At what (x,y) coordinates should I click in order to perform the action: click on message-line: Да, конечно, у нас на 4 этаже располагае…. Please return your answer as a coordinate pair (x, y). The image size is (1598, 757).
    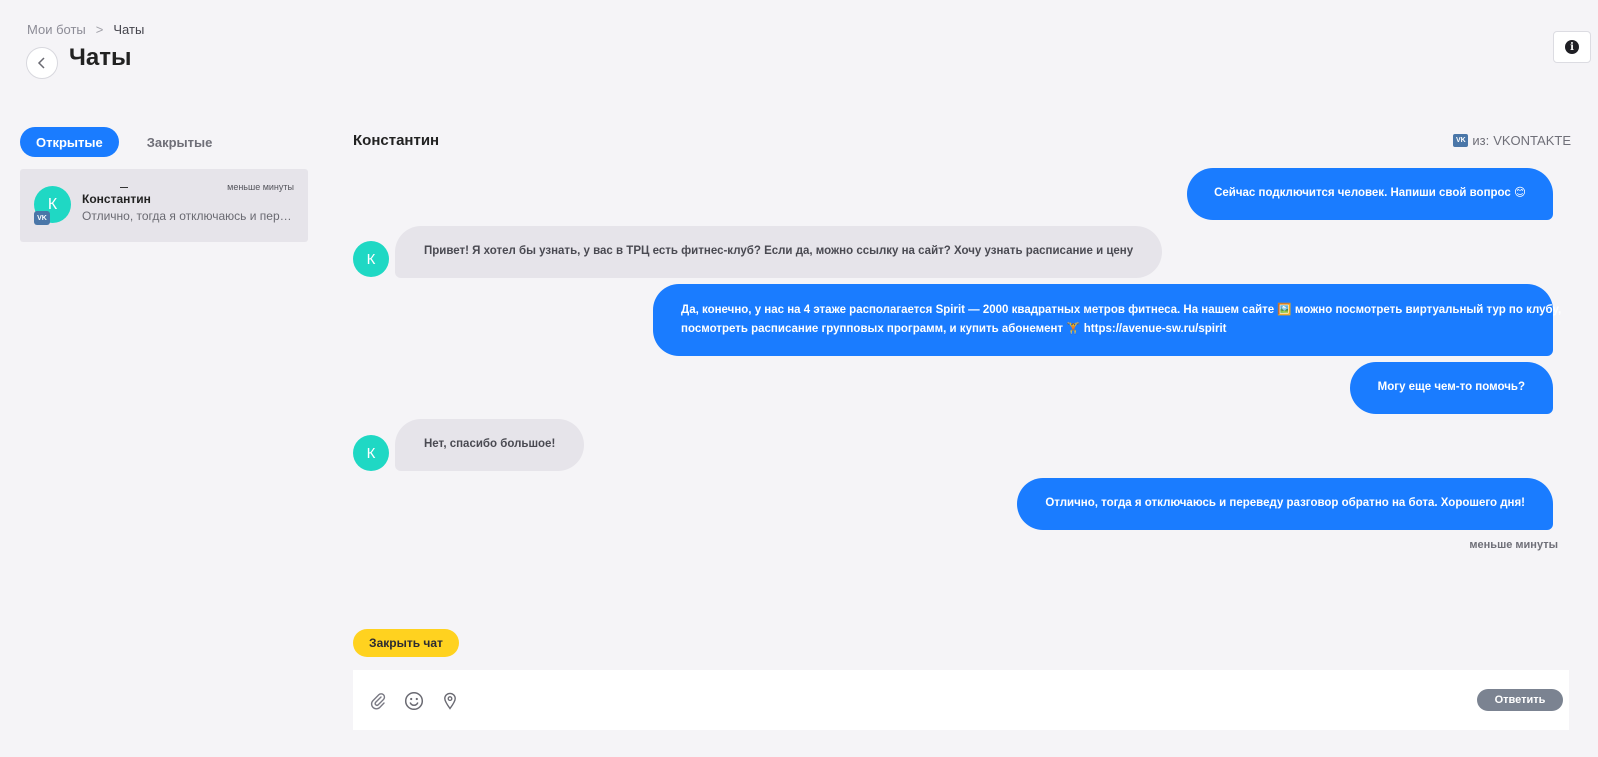
    Looking at the image, I should click on (1121, 310).